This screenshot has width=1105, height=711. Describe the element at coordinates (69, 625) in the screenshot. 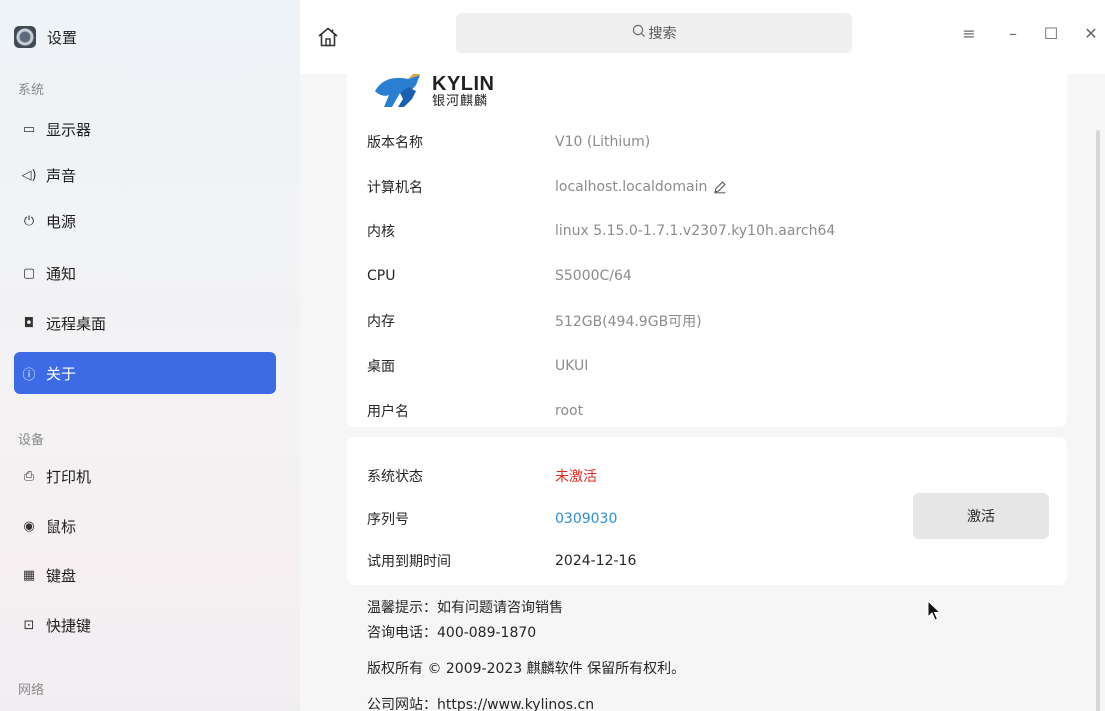

I see `sidebar-item-label: 快捷键` at that location.